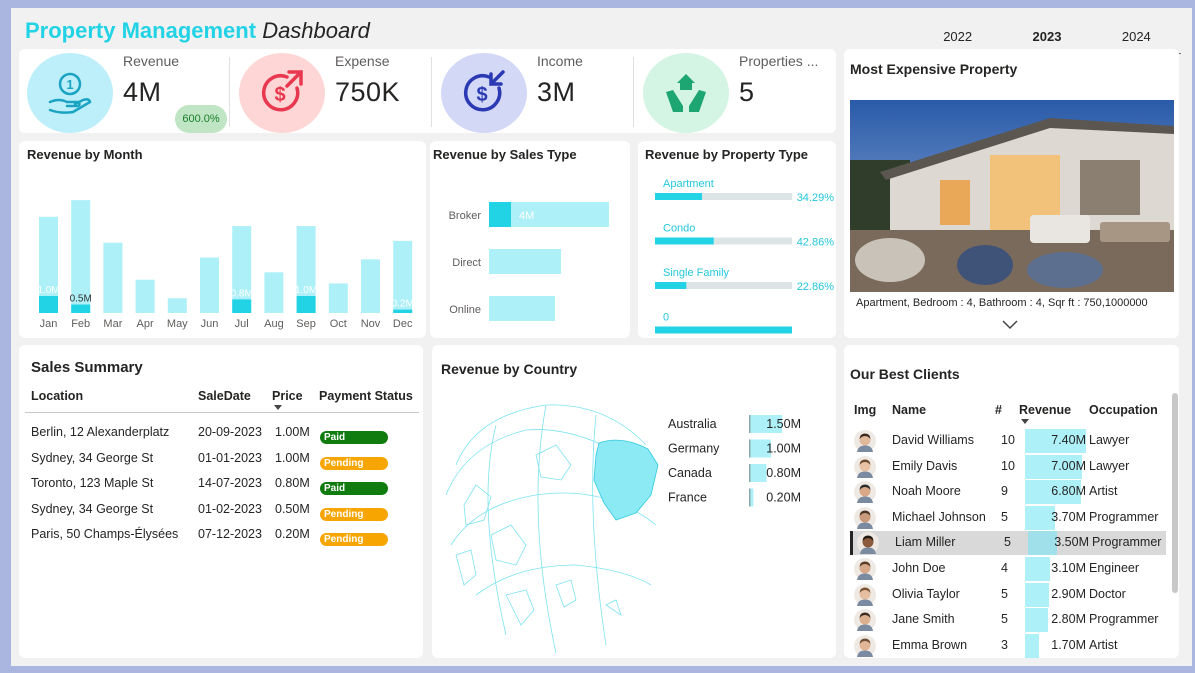 This screenshot has height=673, width=1195. I want to click on most-expensive-title: Most Expensive Property, so click(934, 69).